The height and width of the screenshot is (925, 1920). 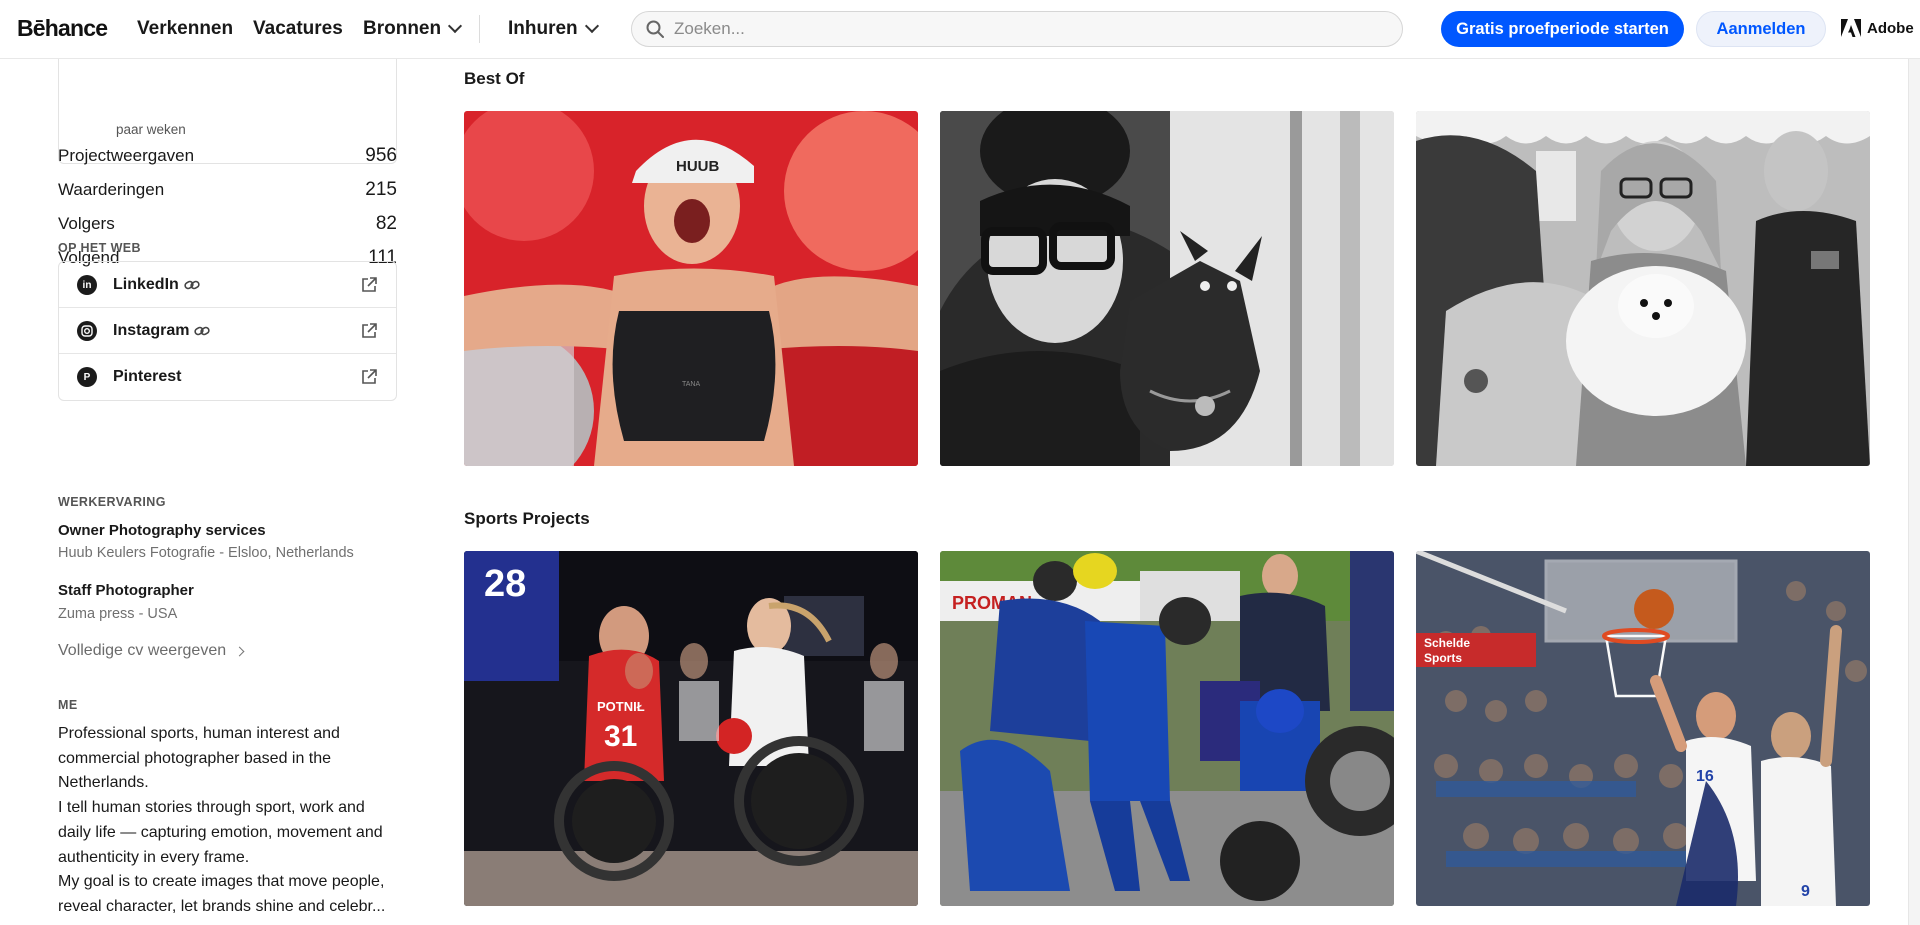 What do you see at coordinates (621, 706) in the screenshot?
I see `jersey-name-text: POTNIŁ` at bounding box center [621, 706].